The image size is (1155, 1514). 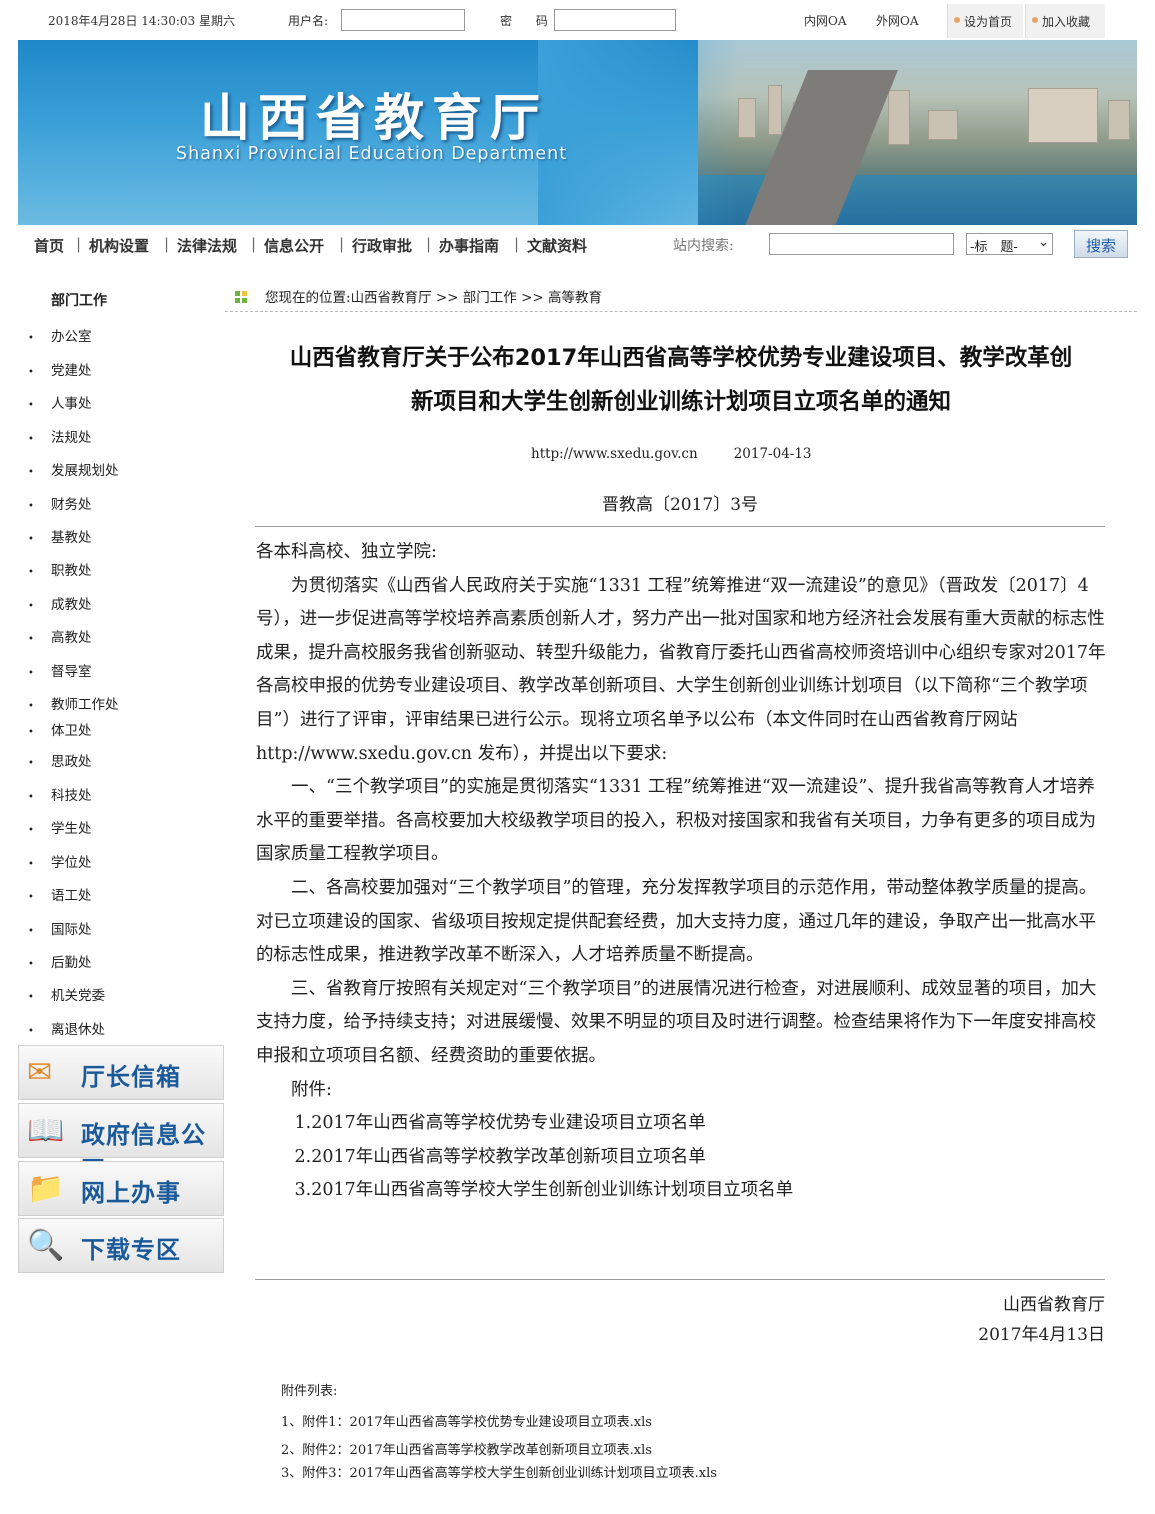 What do you see at coordinates (500, 1123) in the screenshot?
I see `attachment-item: 1.2017年山西省高等学校优势专业建设项目立项名单` at bounding box center [500, 1123].